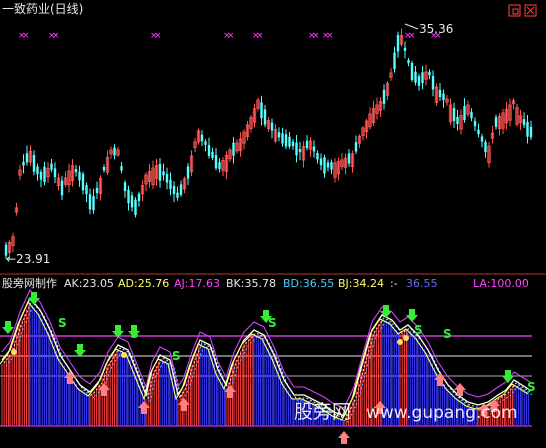 Image resolution: width=546 pixels, height=448 pixels. Describe the element at coordinates (42, 9) in the screenshot. I see `chart-title: 一致药业(日线)` at that location.